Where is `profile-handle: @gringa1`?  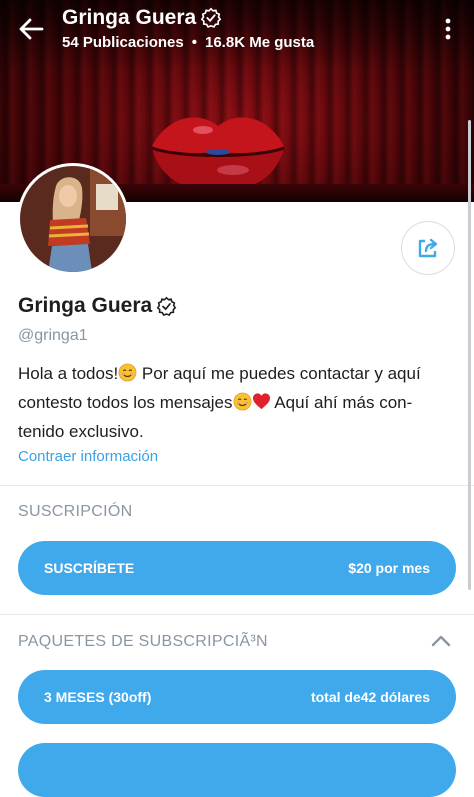 profile-handle: @gringa1 is located at coordinates (53, 335).